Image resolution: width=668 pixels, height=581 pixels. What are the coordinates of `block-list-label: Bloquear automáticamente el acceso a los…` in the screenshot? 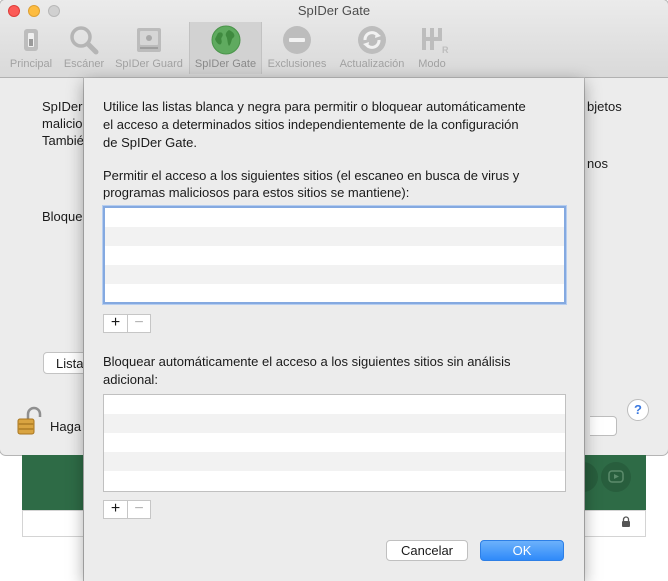 It's located at (307, 361).